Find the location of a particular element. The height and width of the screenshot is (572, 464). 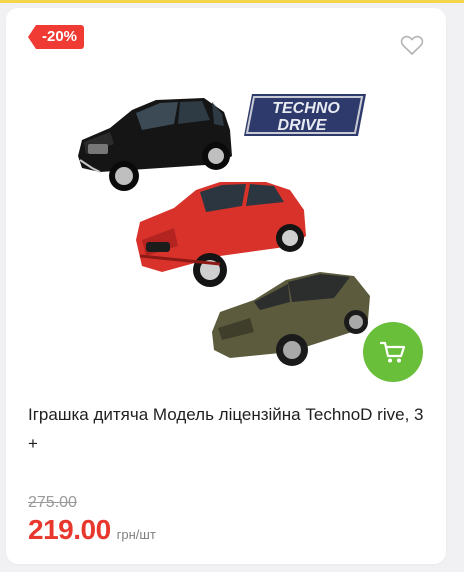

favorite-button is located at coordinates (412, 45).